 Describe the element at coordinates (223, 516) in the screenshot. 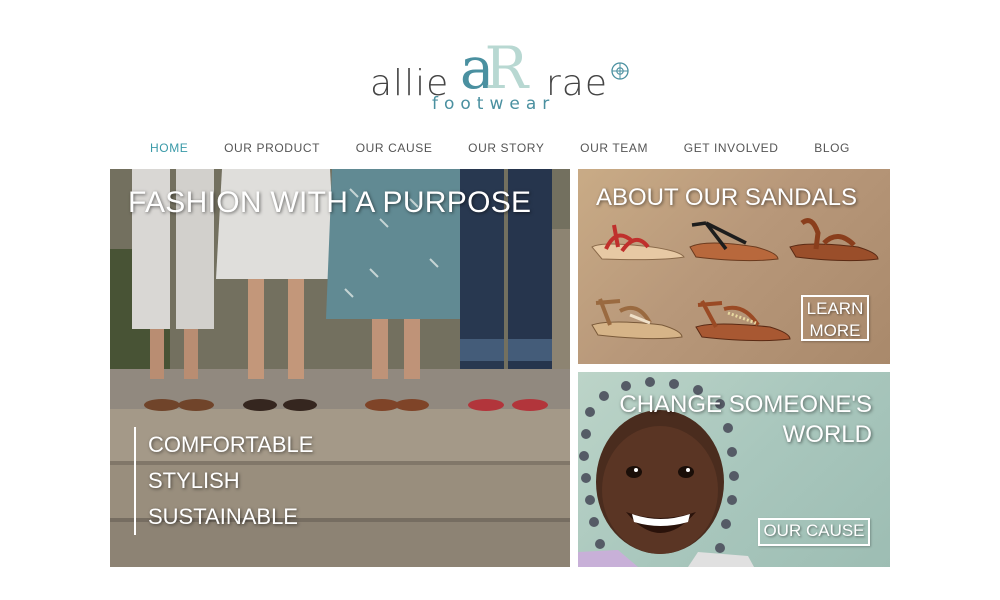

I see `tagline-sustainable: SUSTAINABLE` at that location.